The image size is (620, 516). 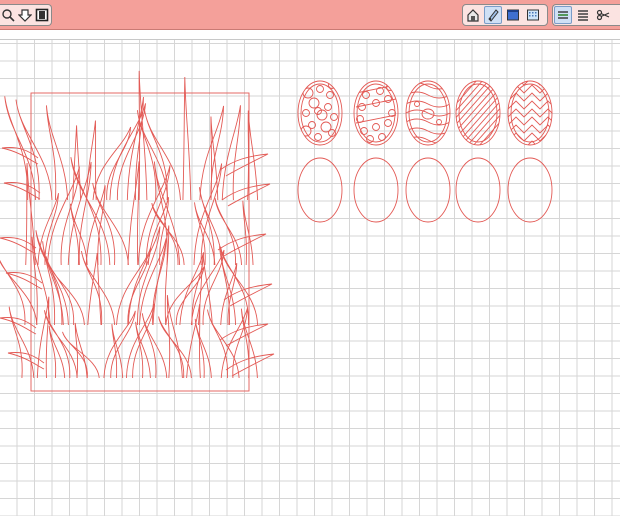 I want to click on egg-inner-outline, so click(x=376, y=113).